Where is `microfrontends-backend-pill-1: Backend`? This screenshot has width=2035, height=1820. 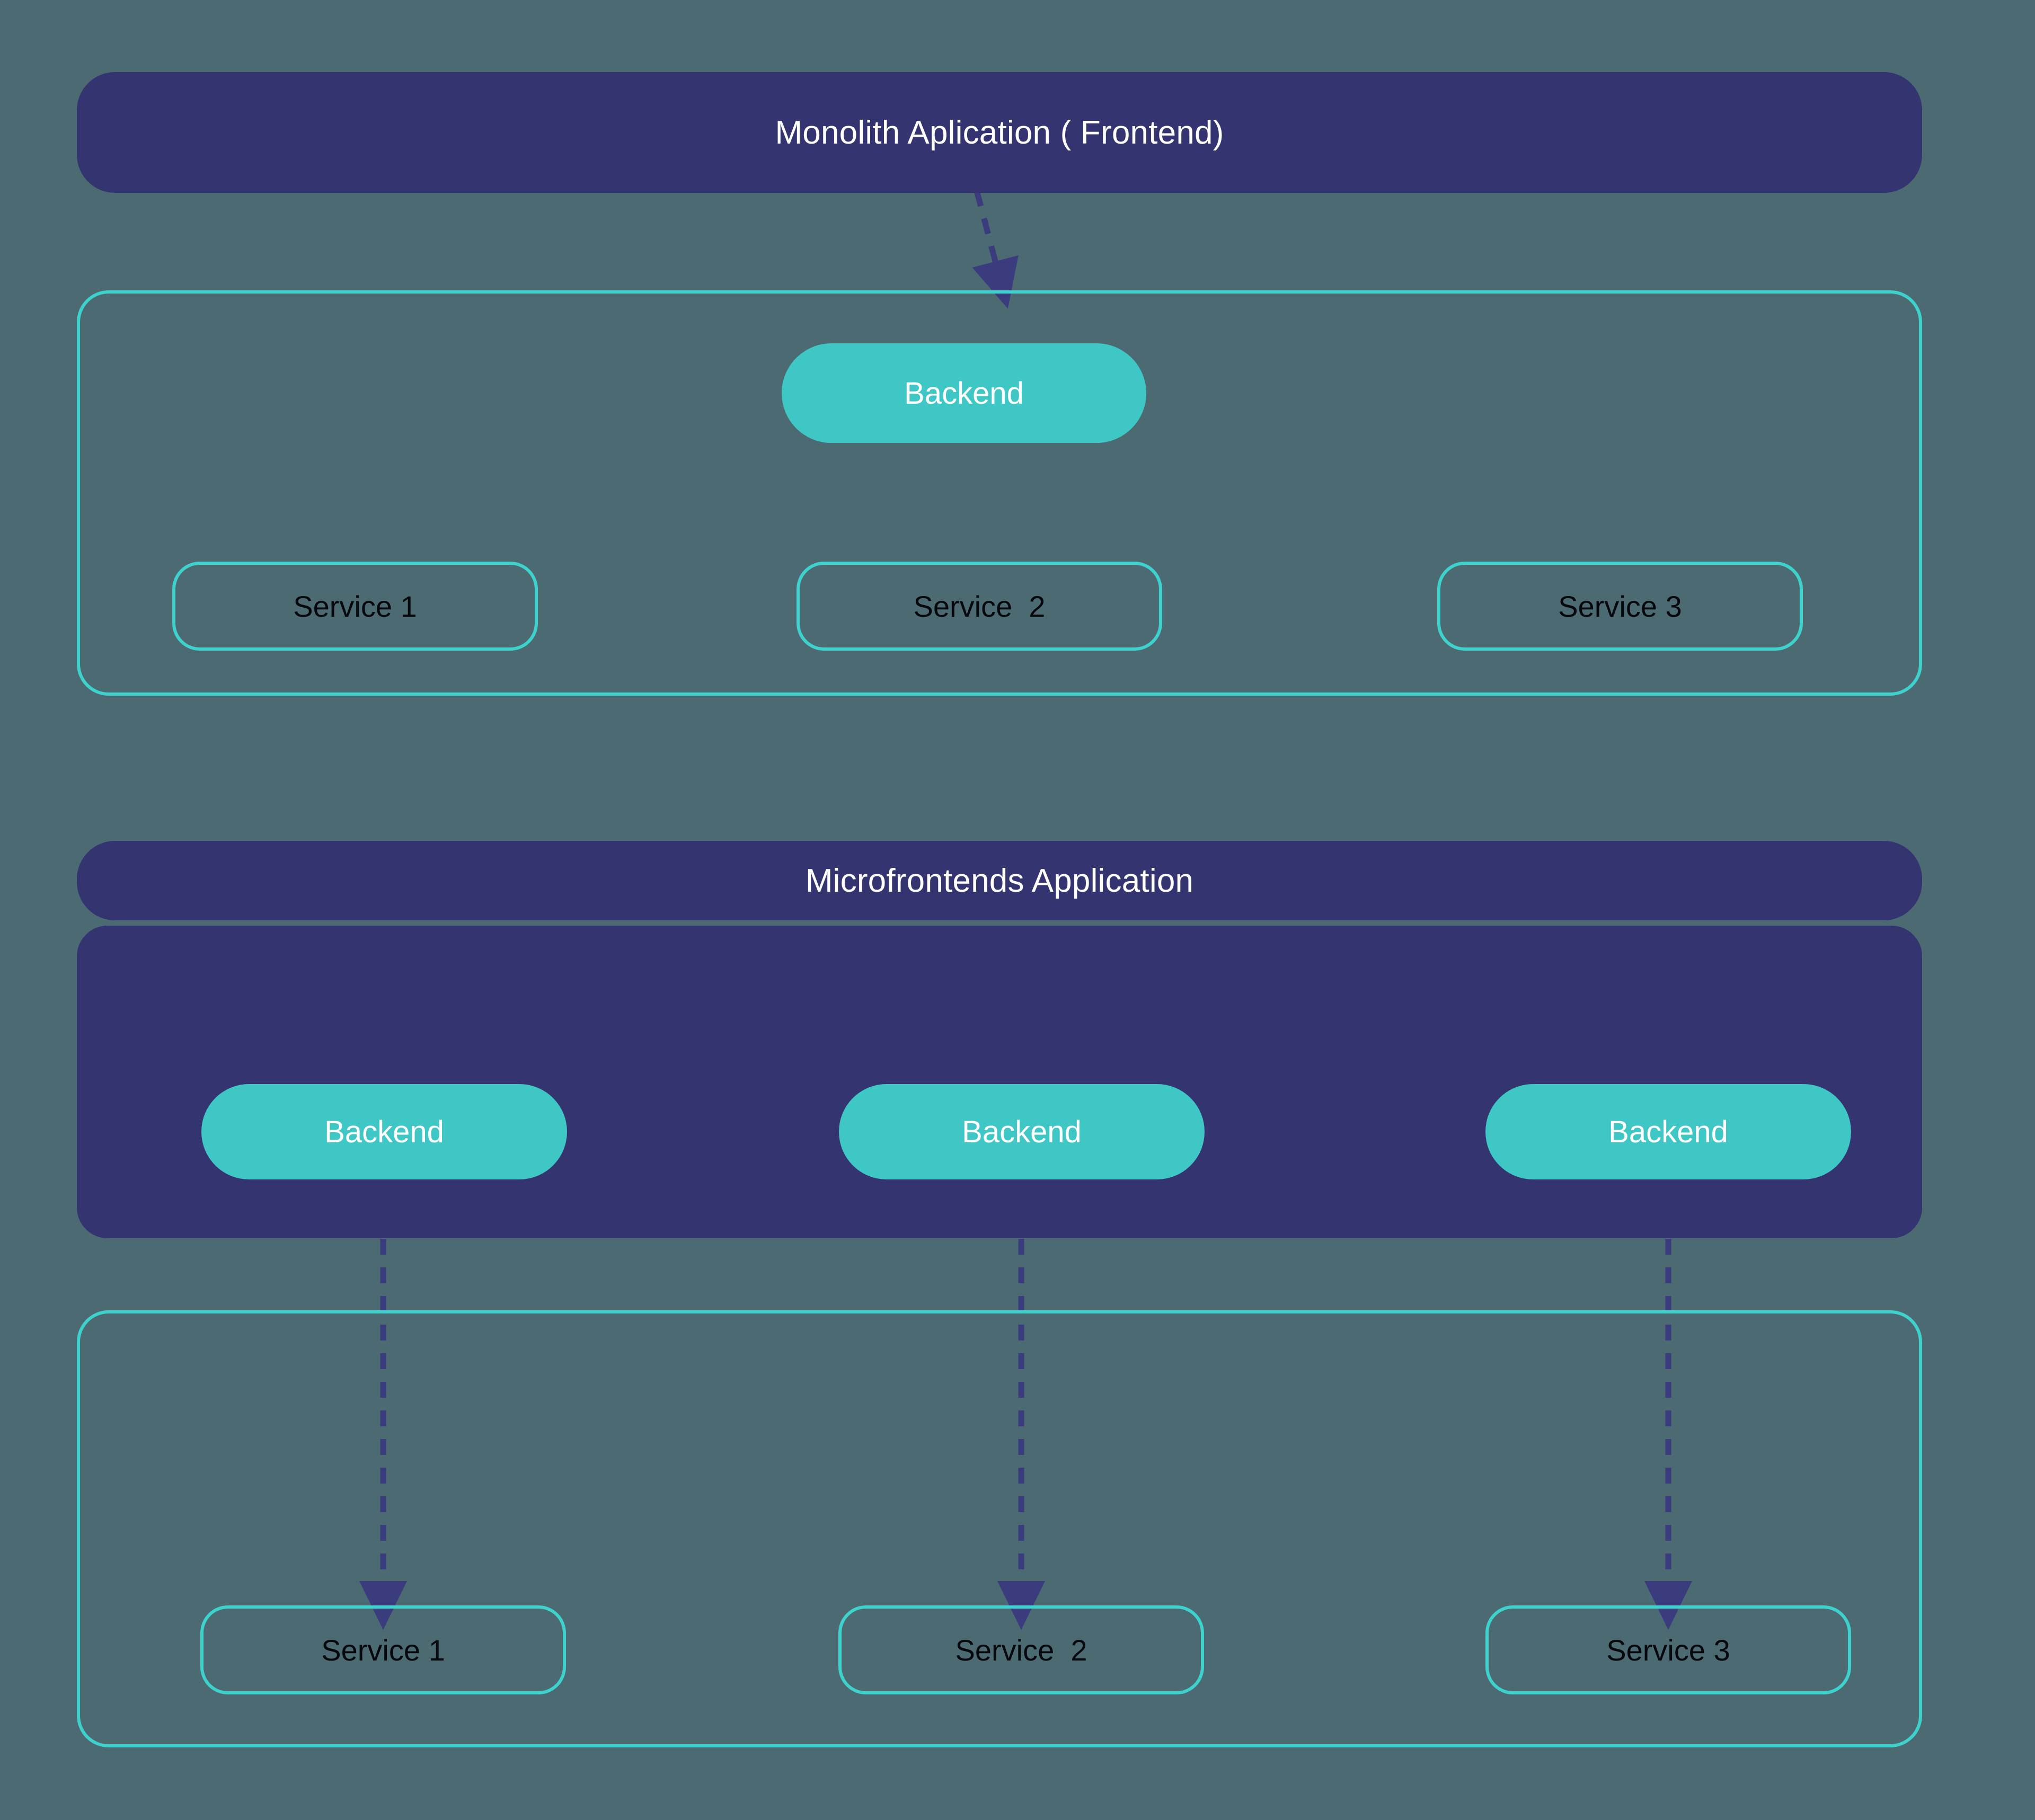
microfrontends-backend-pill-1: Backend is located at coordinates (384, 1132).